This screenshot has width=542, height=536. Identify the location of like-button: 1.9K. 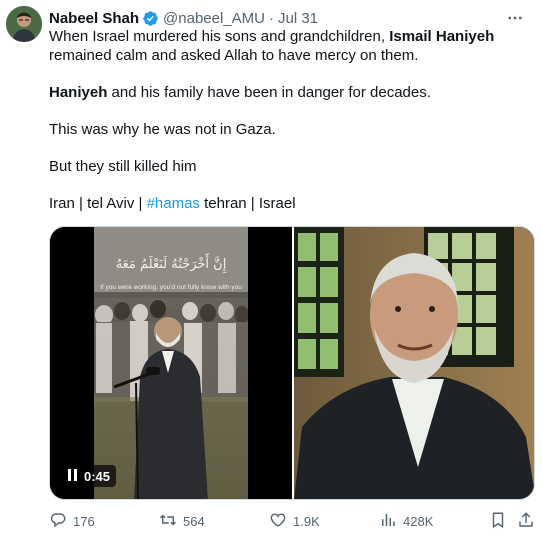
(294, 521).